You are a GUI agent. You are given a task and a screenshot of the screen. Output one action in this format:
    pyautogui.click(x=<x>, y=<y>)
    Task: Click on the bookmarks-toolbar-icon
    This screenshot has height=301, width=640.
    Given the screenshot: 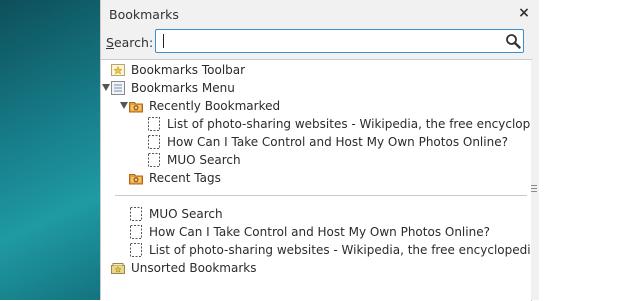 What is the action you would take?
    pyautogui.click(x=118, y=70)
    